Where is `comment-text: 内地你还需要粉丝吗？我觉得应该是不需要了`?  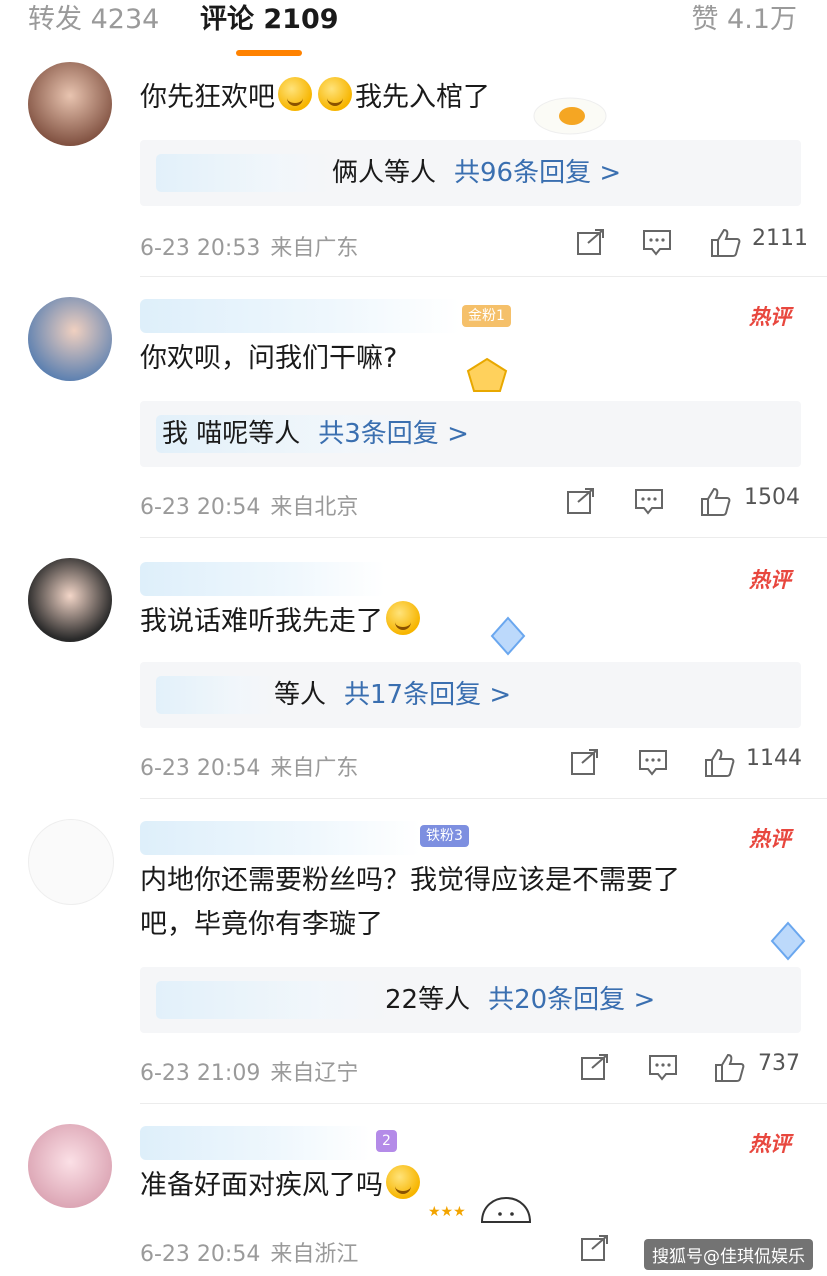 comment-text: 内地你还需要粉丝吗？我觉得应该是不需要了 is located at coordinates (410, 880).